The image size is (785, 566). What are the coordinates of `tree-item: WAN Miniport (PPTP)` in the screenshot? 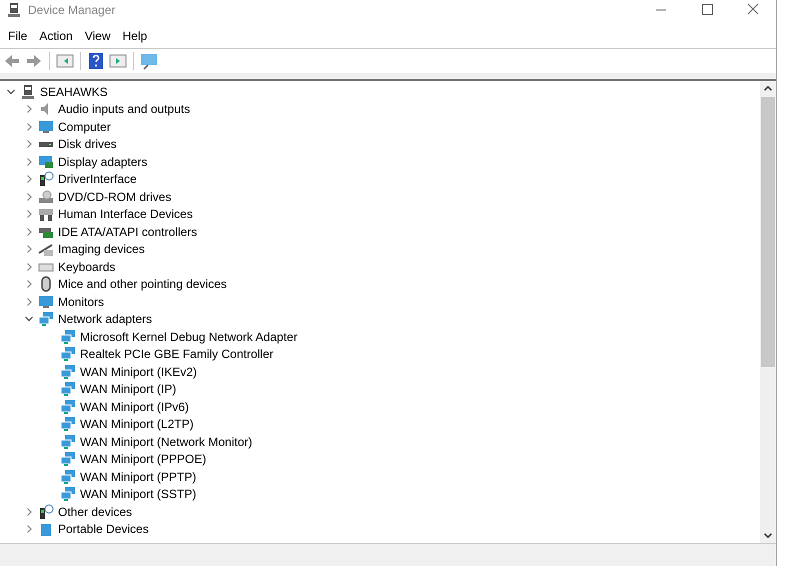 It's located at (138, 477).